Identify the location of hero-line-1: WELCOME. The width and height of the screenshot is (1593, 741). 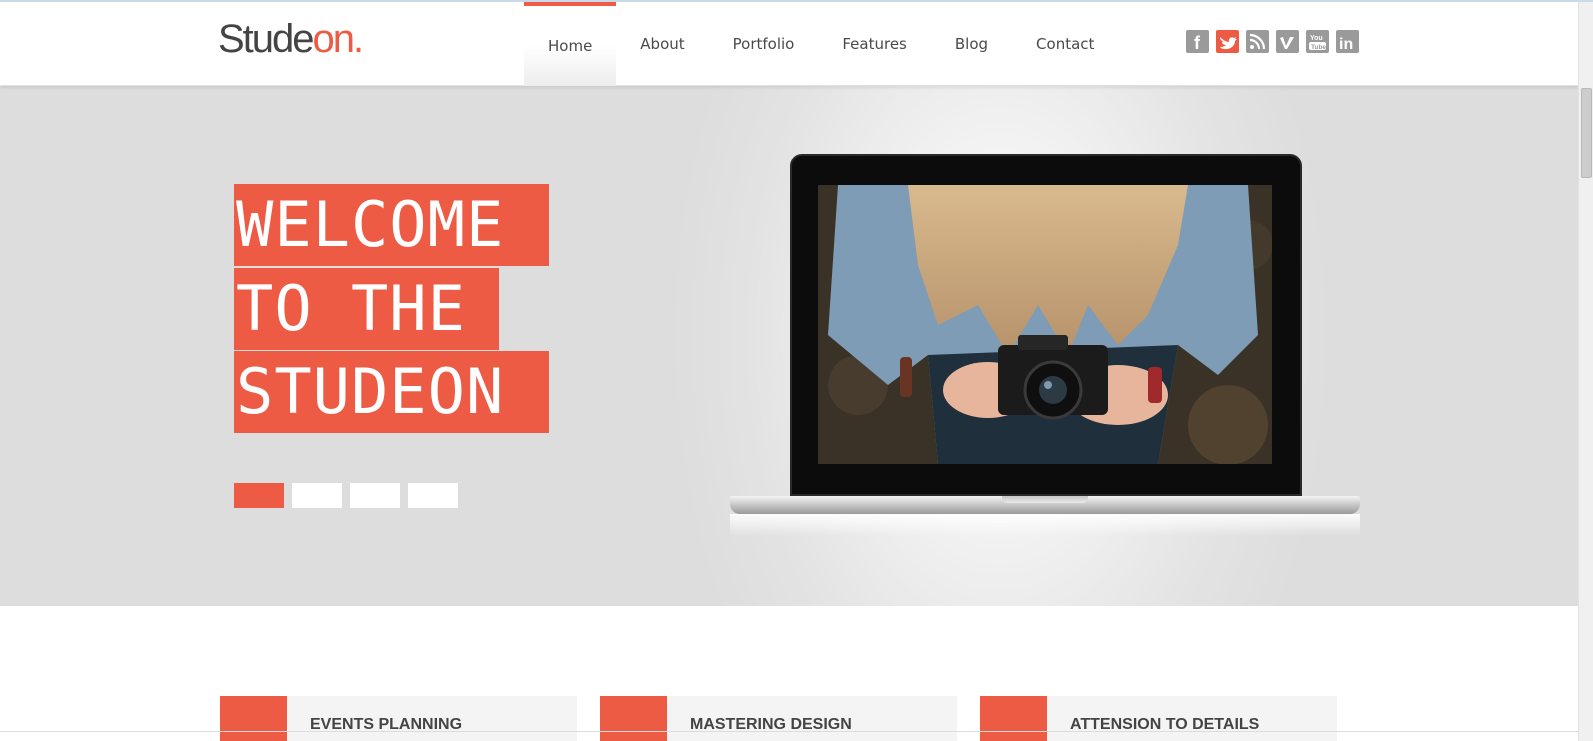
(391, 225).